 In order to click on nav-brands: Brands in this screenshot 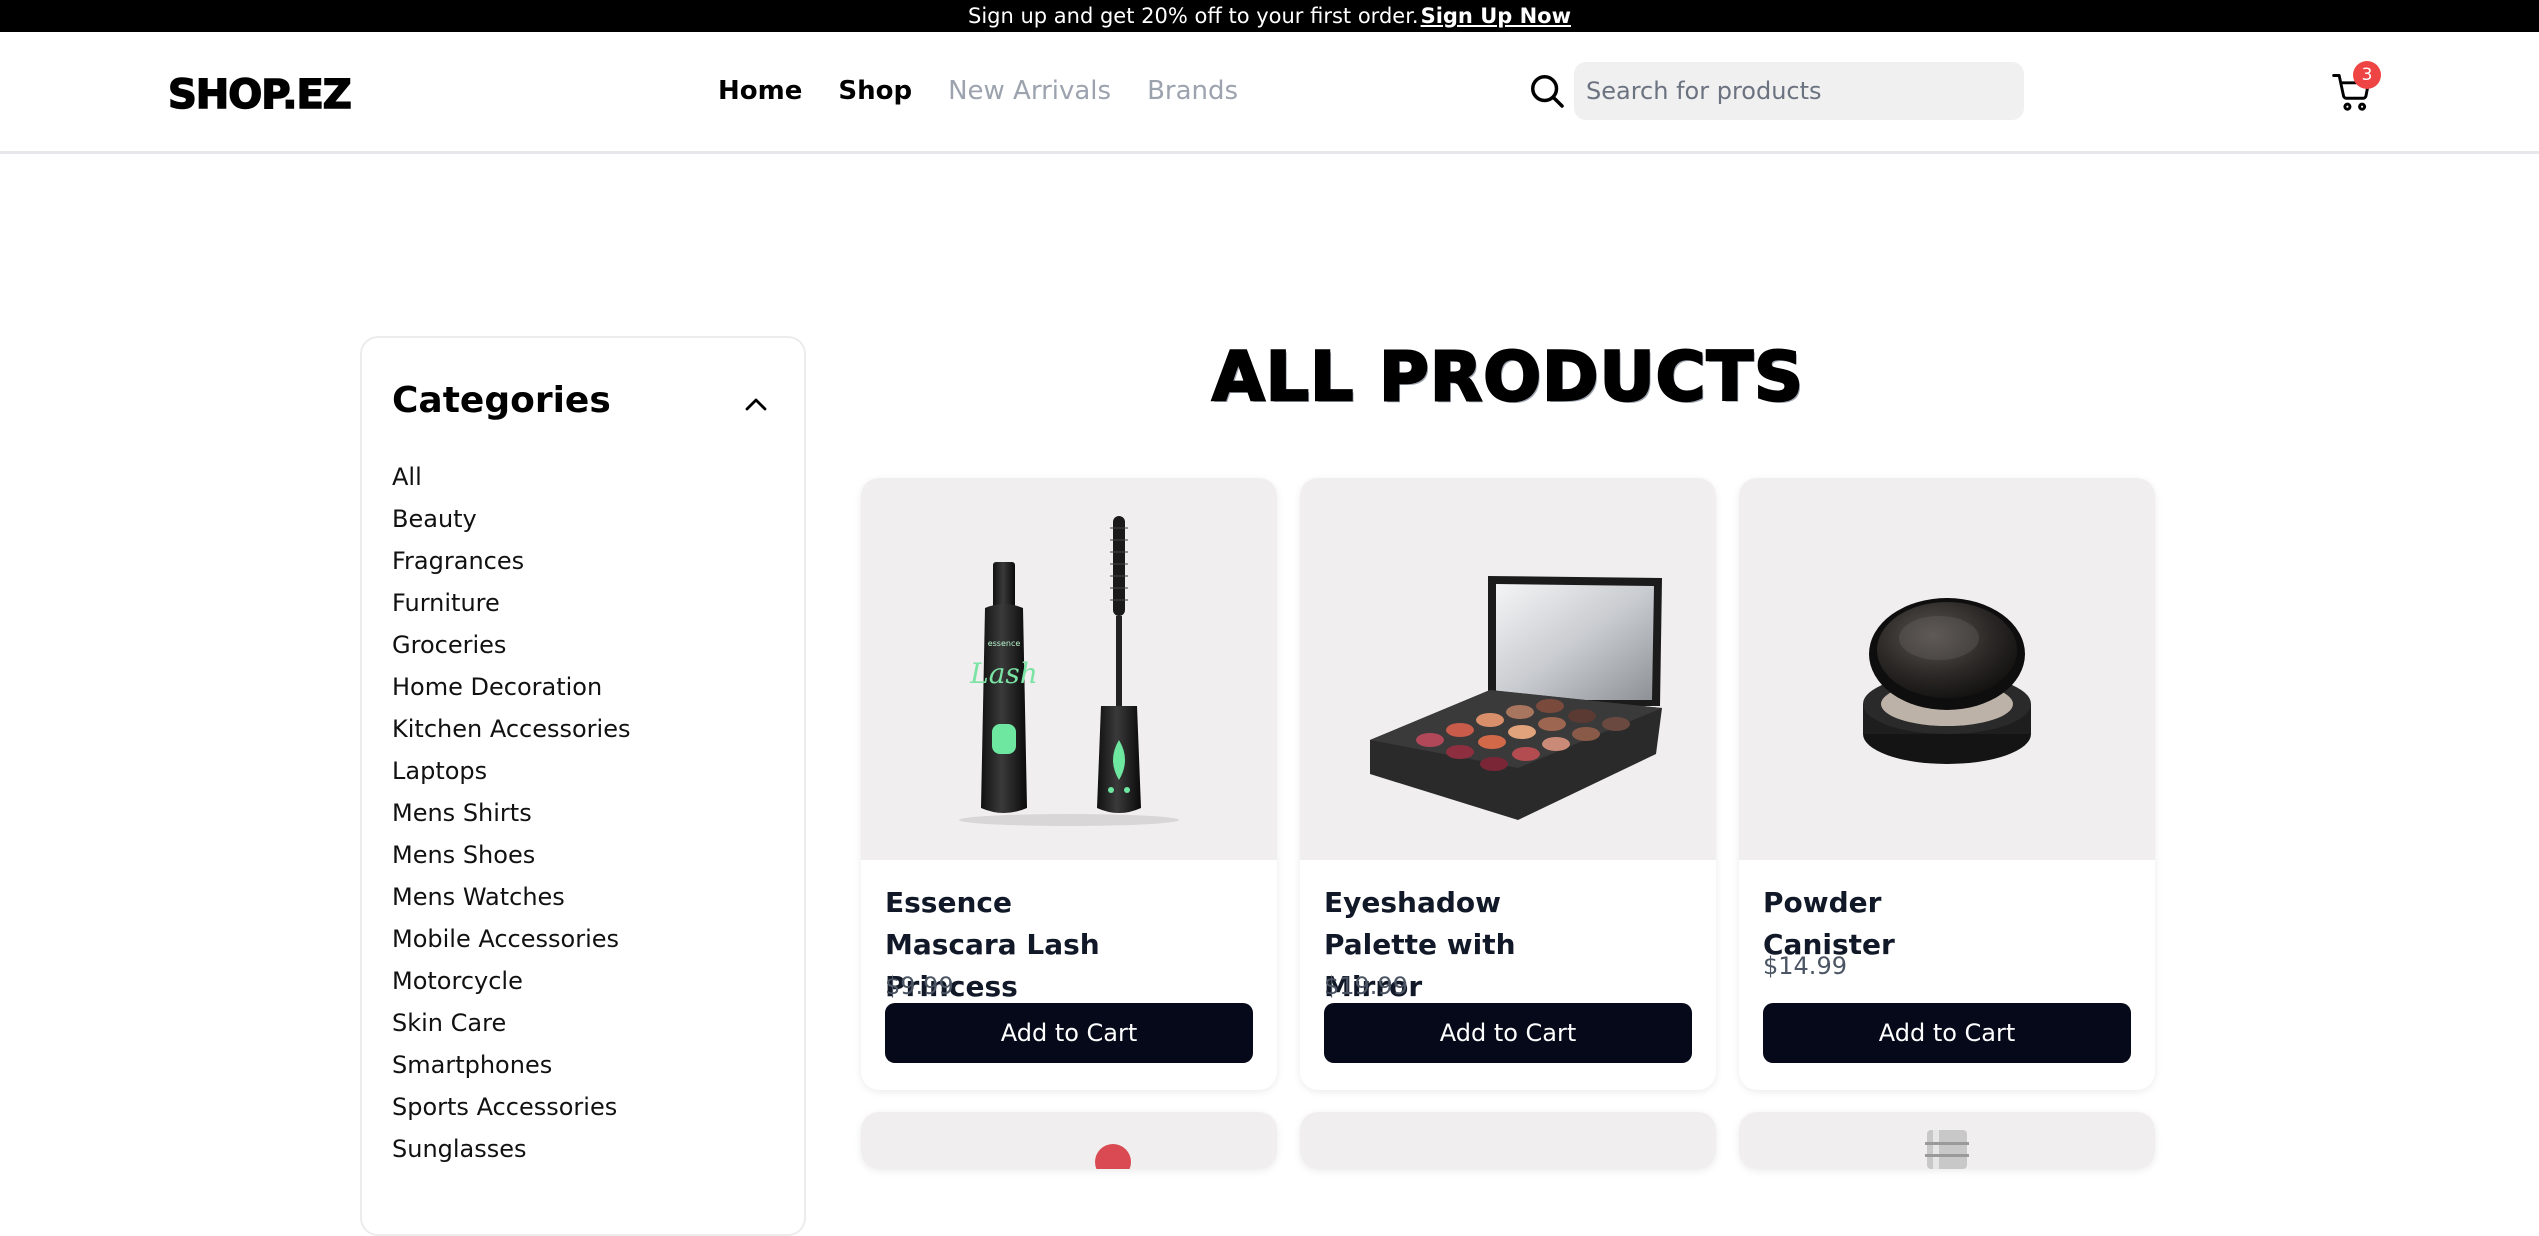, I will do `click(1192, 91)`.